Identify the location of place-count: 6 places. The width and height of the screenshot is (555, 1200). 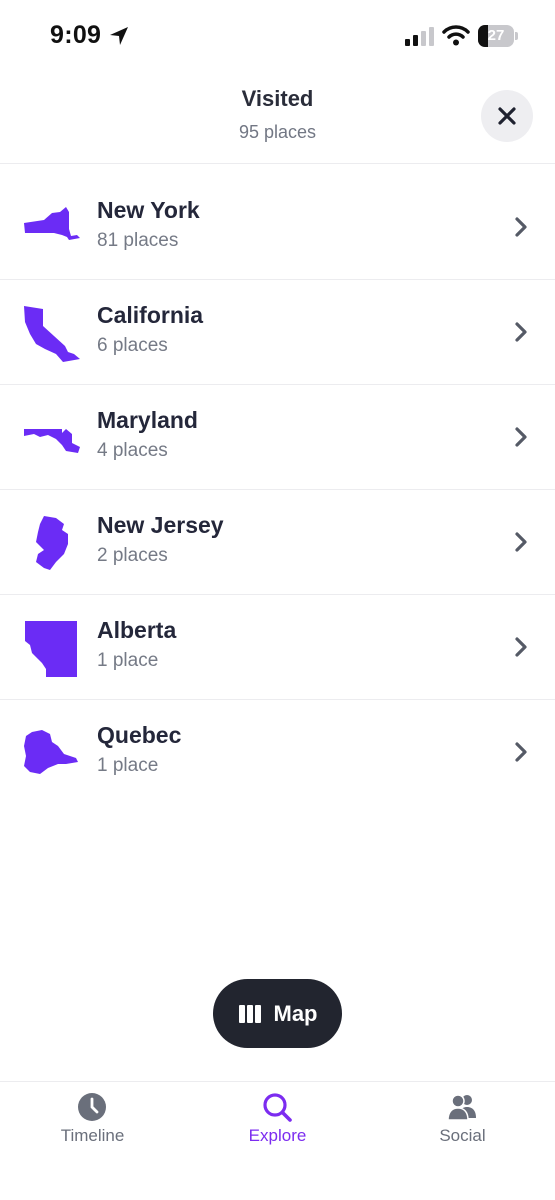
(132, 345).